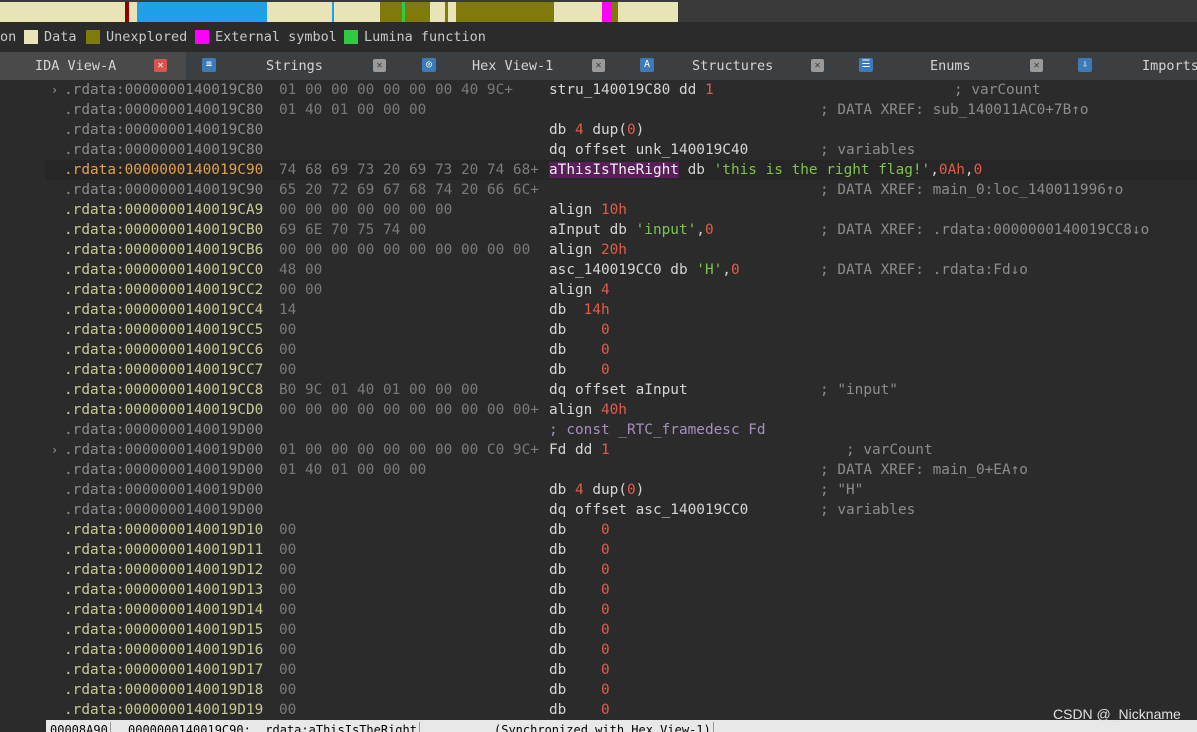 The height and width of the screenshot is (732, 1197). I want to click on listing-line: .rdata:0000000140019C80 db 4 dup(0), so click(621, 130).